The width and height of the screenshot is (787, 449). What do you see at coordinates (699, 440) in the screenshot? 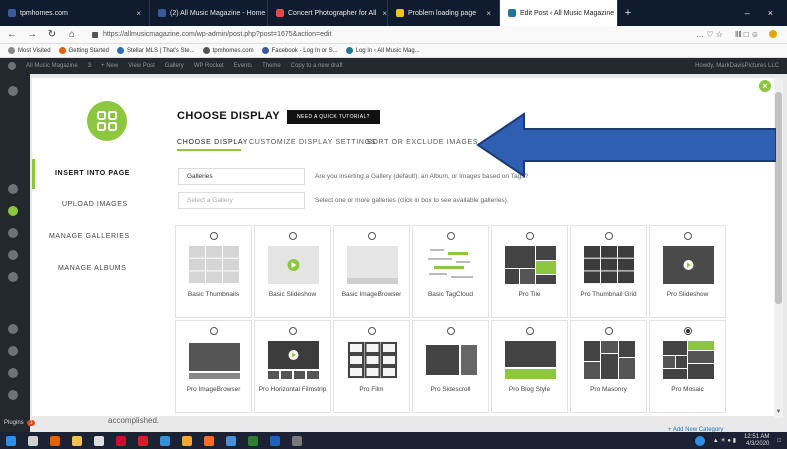
I see `help-icon` at bounding box center [699, 440].